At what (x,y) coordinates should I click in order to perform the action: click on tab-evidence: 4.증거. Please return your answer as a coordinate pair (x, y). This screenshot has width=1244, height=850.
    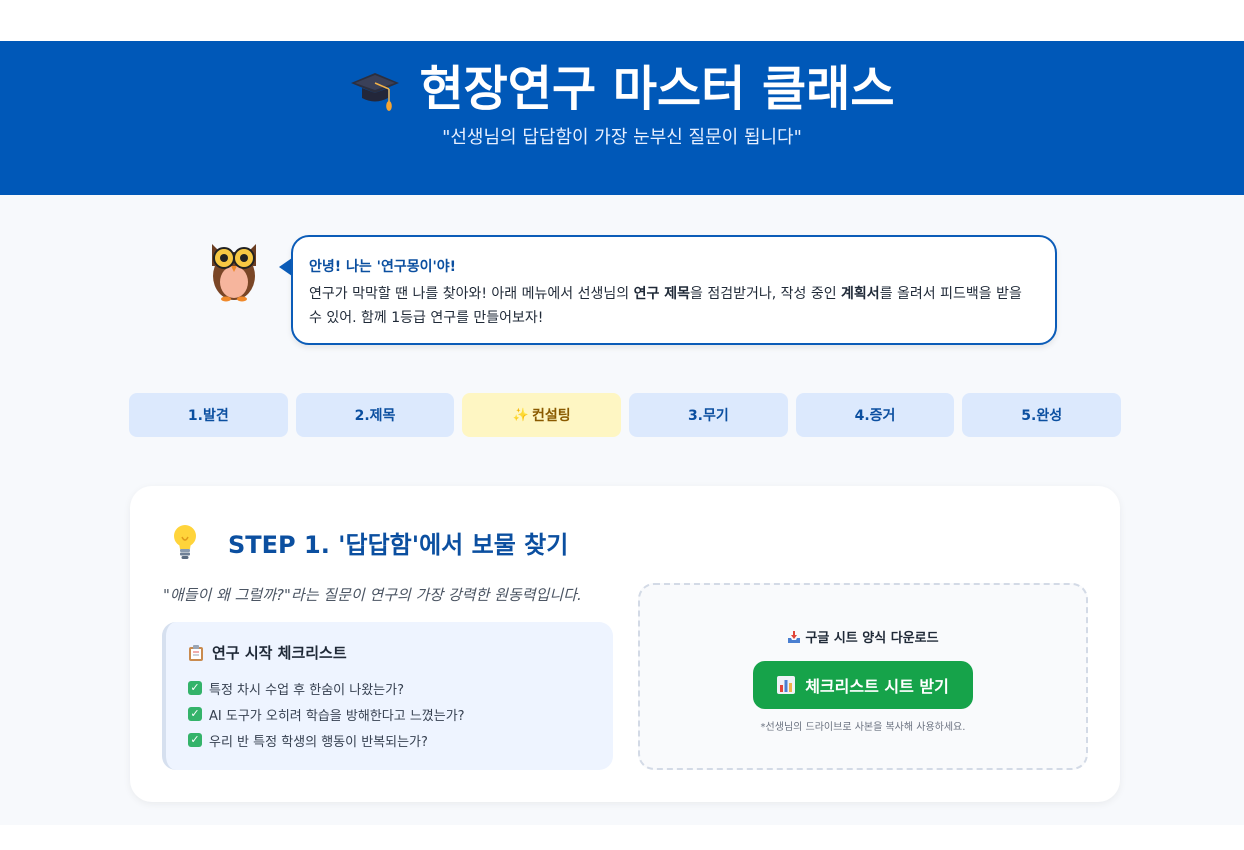
    Looking at the image, I should click on (875, 415).